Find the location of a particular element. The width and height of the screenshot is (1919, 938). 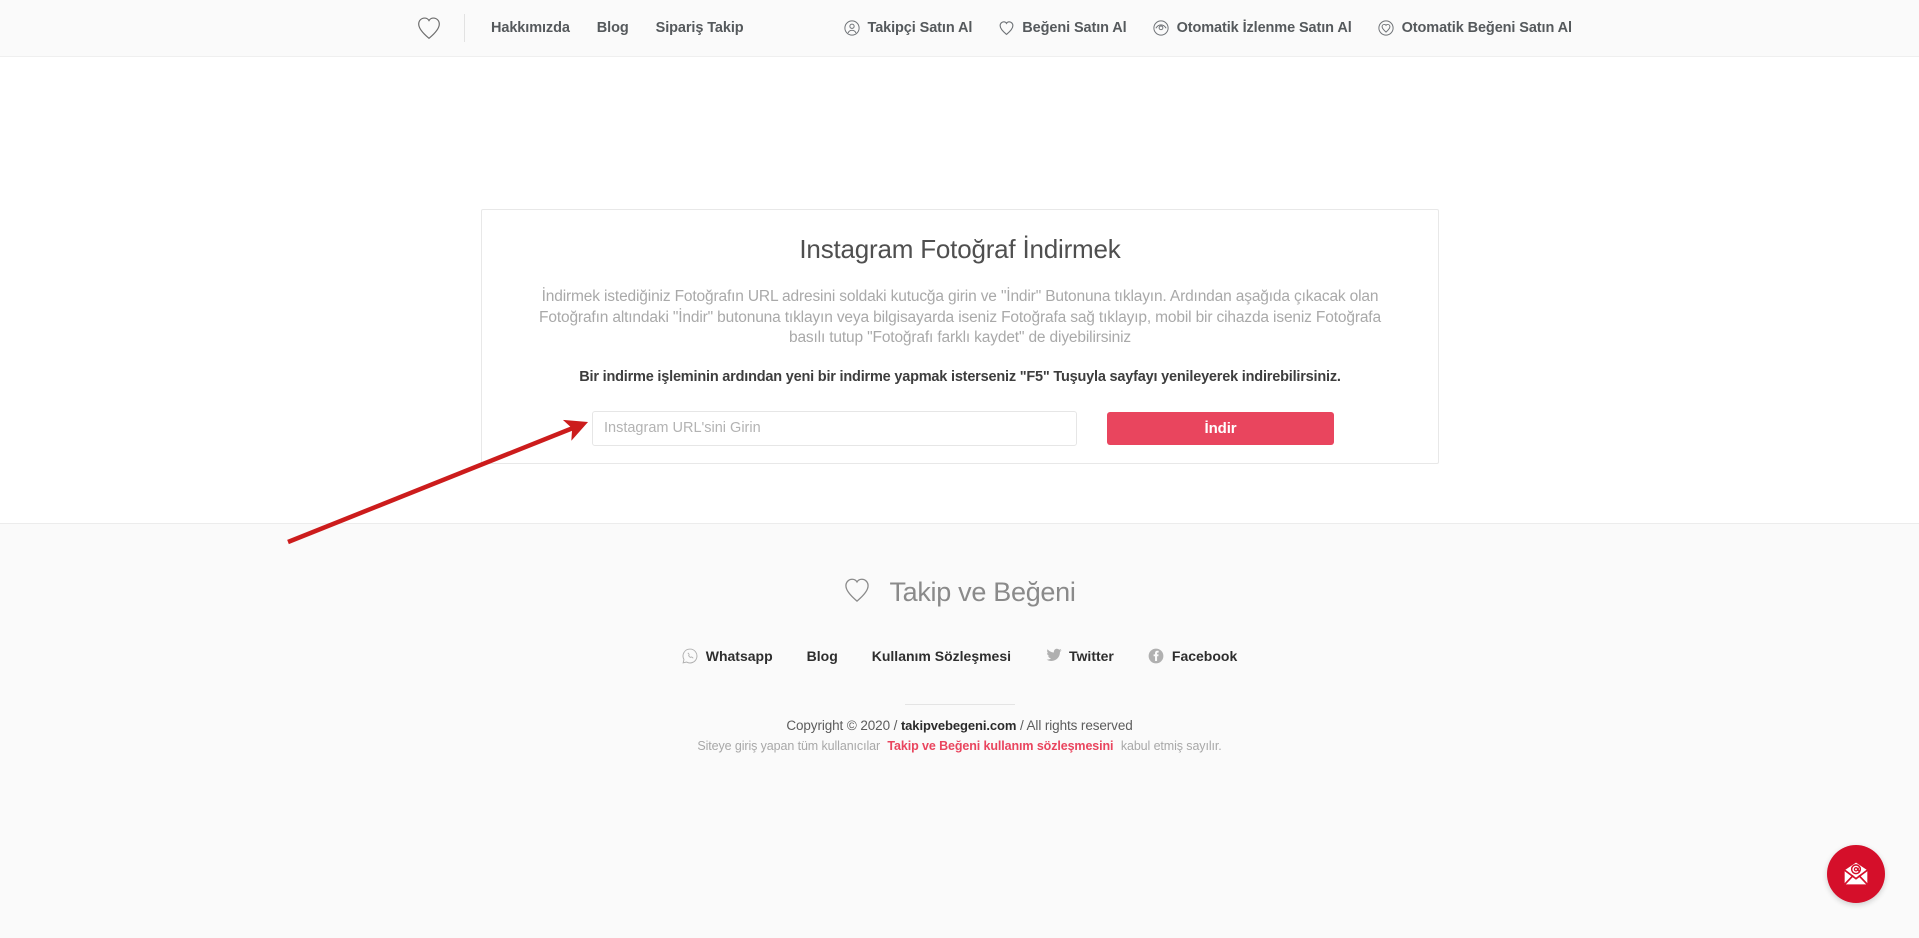

nav-link-takipci-satin-al: Takipçi Satın Al is located at coordinates (908, 28).